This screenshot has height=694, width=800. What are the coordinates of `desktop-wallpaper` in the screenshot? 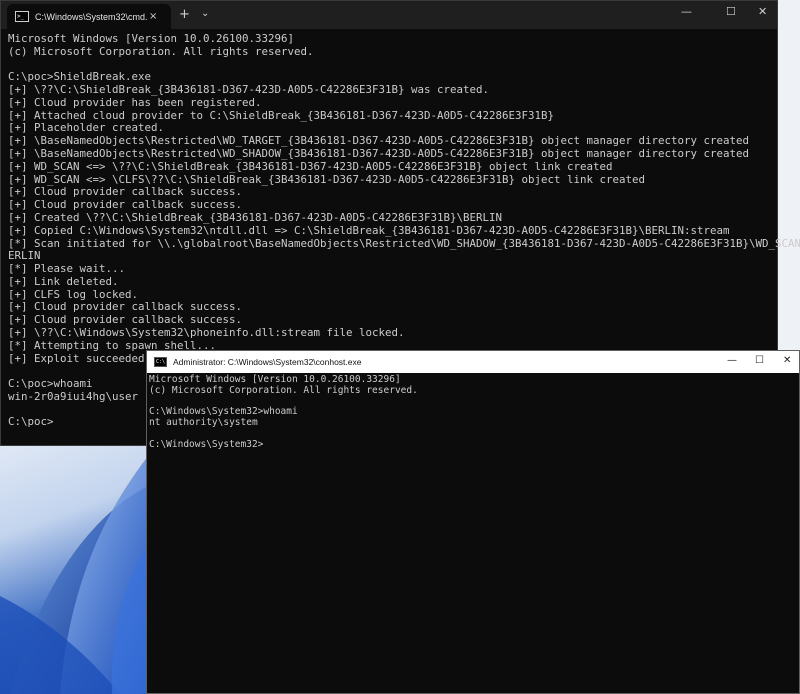 It's located at (74, 570).